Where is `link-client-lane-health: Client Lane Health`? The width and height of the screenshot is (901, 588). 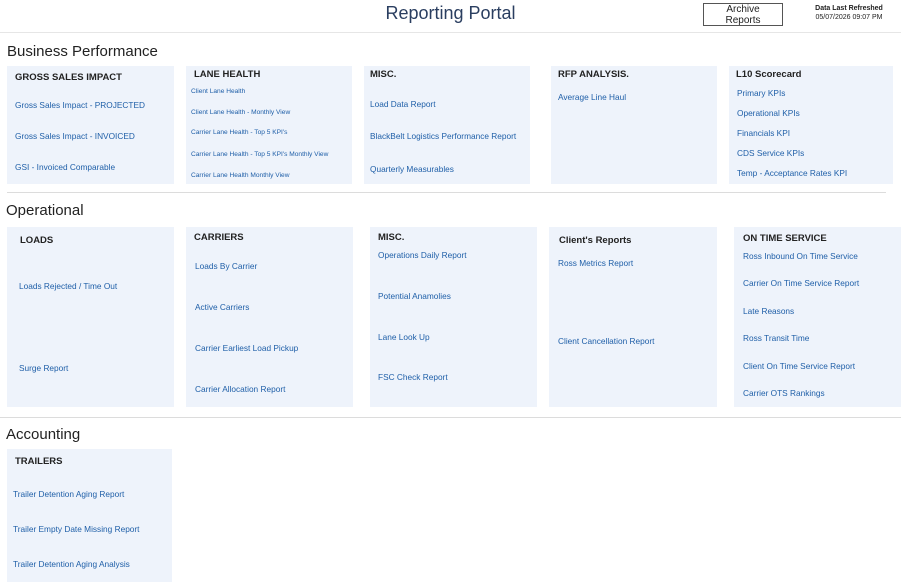 link-client-lane-health: Client Lane Health is located at coordinates (218, 91).